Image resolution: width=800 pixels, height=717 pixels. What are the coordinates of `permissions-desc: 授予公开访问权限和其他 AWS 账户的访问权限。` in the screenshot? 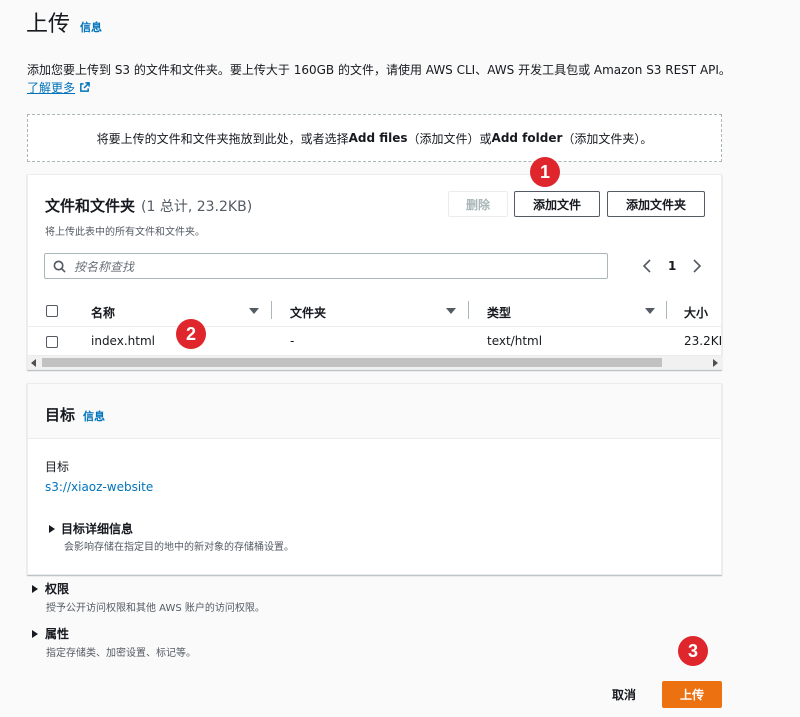 It's located at (155, 608).